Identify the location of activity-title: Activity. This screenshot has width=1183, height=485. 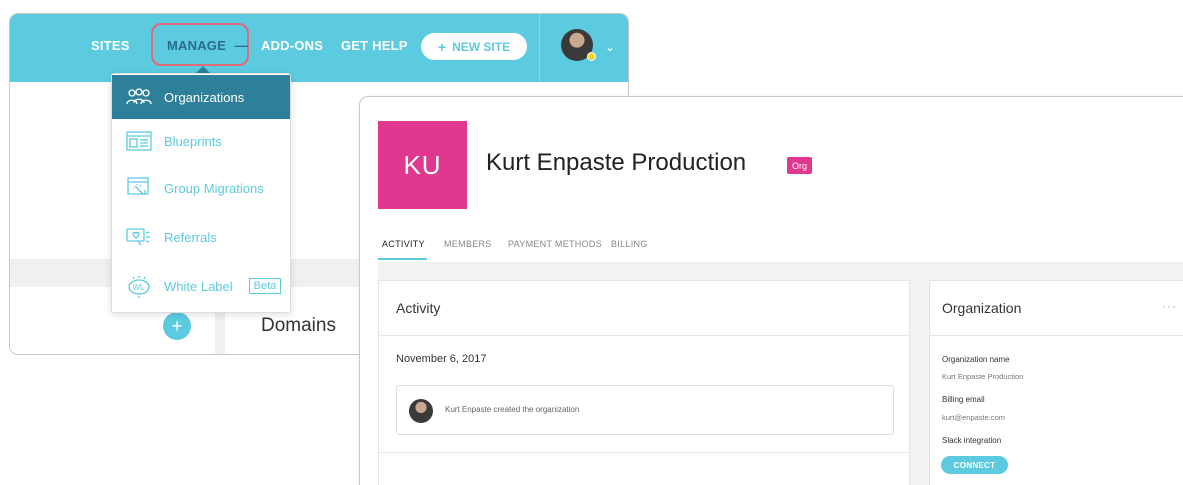
(418, 308).